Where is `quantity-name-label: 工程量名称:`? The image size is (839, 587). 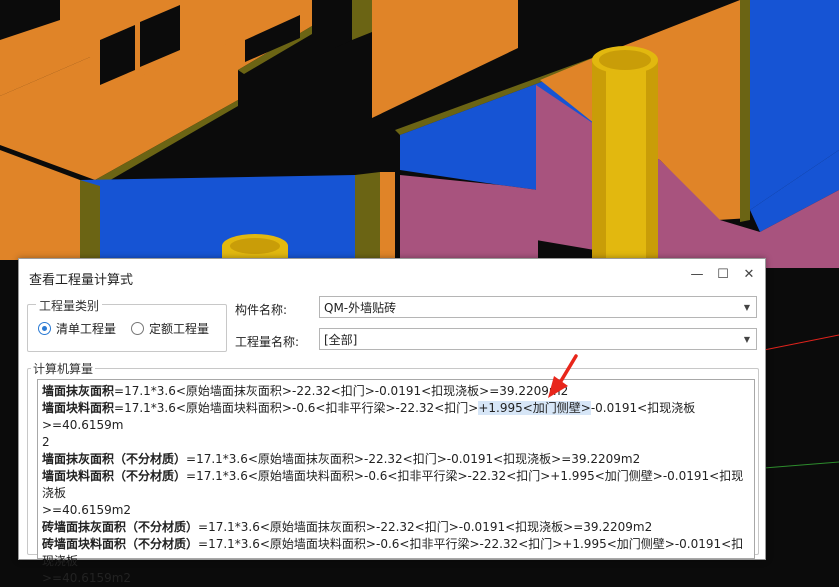
quantity-name-label: 工程量名称: is located at coordinates (267, 342).